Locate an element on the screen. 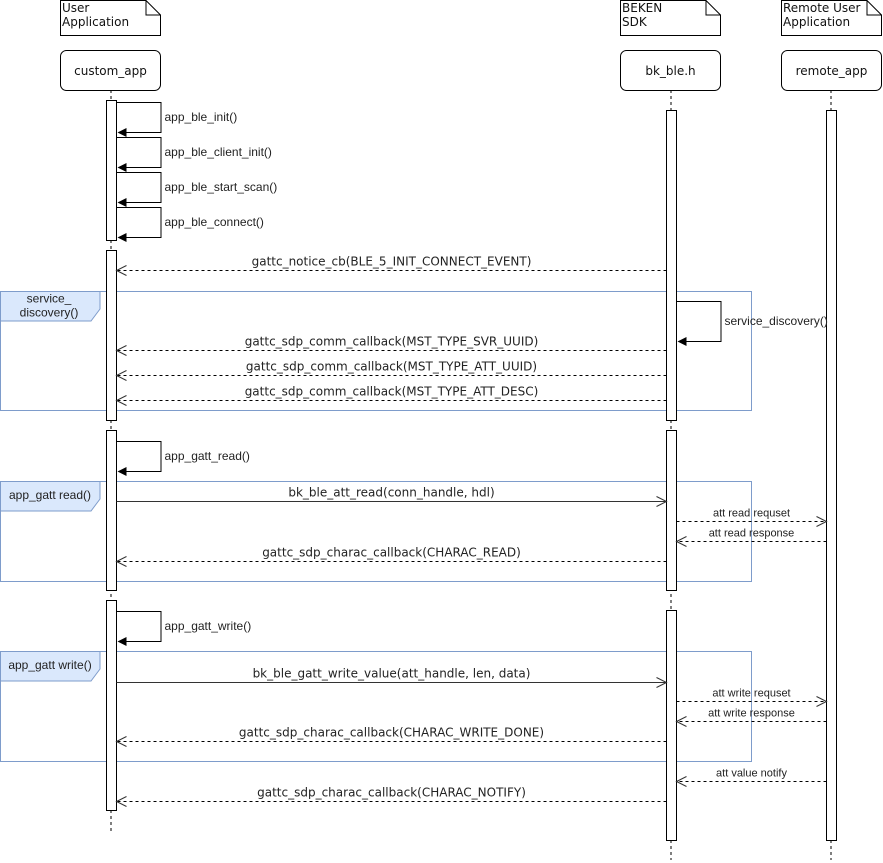 The image size is (883, 863). message-att-value-notify: att value notify is located at coordinates (751, 777).